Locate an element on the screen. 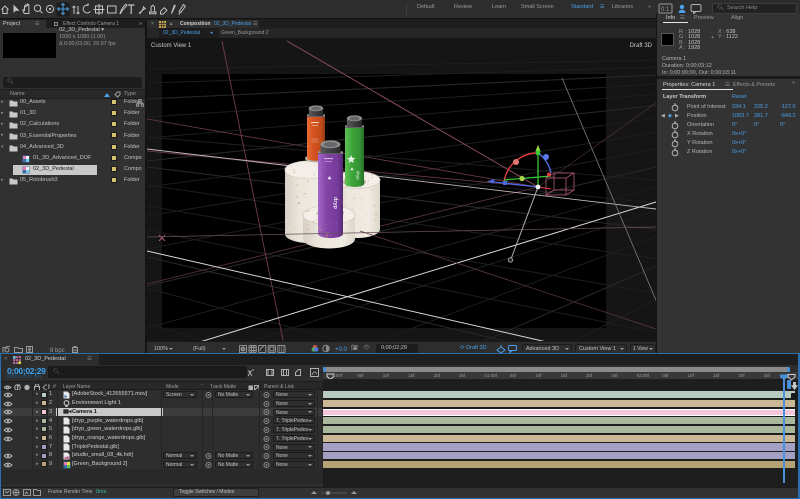 Image resolution: width=800 pixels, height=499 pixels. svg-text: Custom View 1 is located at coordinates (171, 46).